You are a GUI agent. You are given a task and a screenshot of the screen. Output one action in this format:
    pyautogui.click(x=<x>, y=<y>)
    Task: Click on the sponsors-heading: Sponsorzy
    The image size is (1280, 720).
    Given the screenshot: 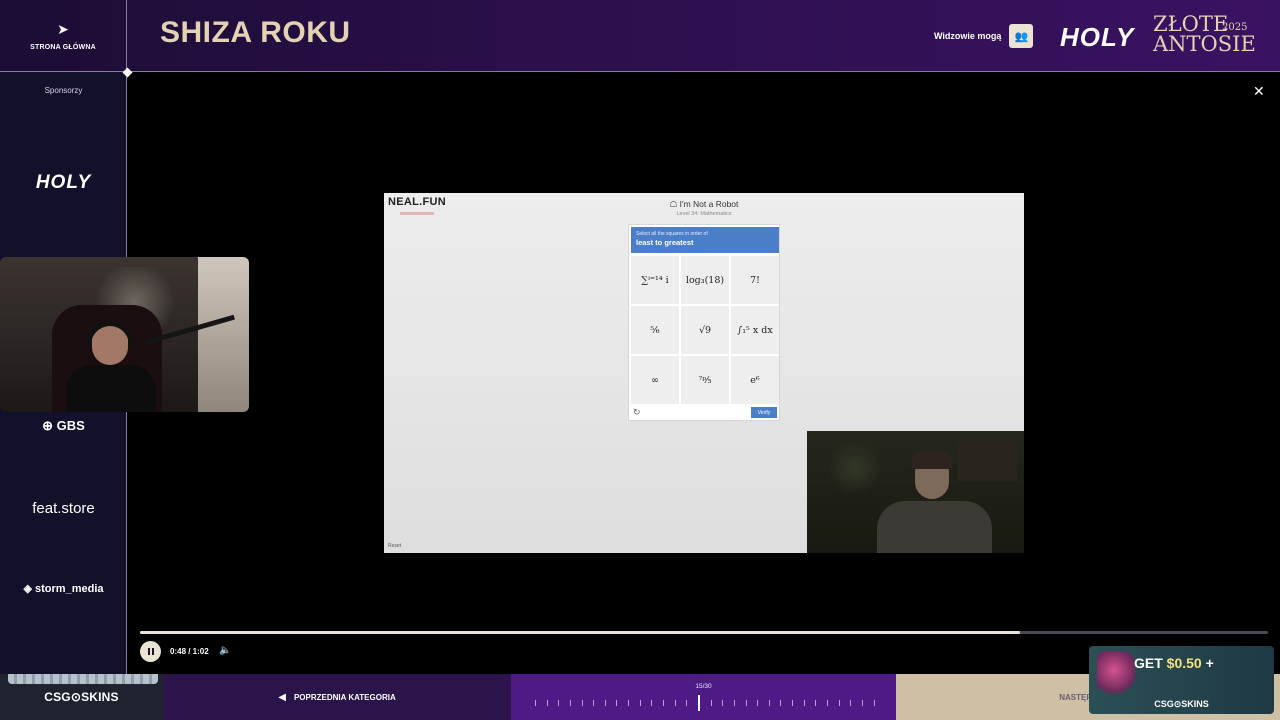 What is the action you would take?
    pyautogui.click(x=63, y=90)
    